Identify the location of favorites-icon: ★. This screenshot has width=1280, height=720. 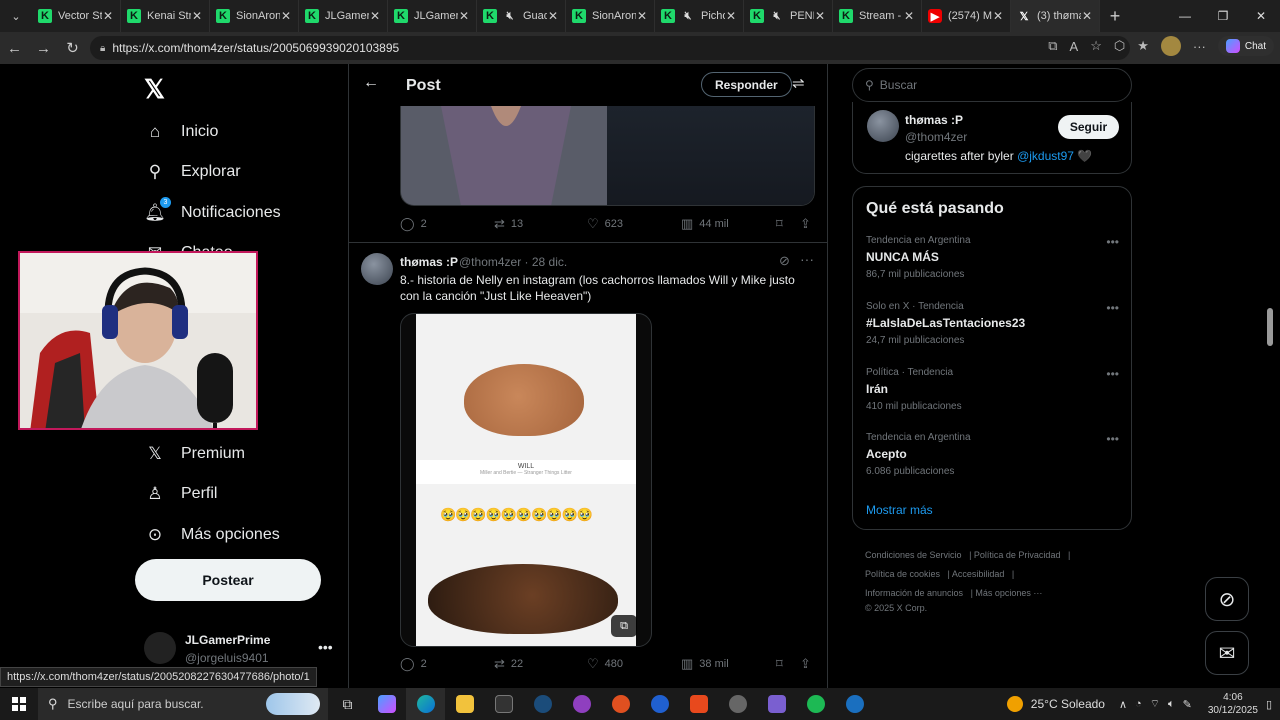
(1143, 46).